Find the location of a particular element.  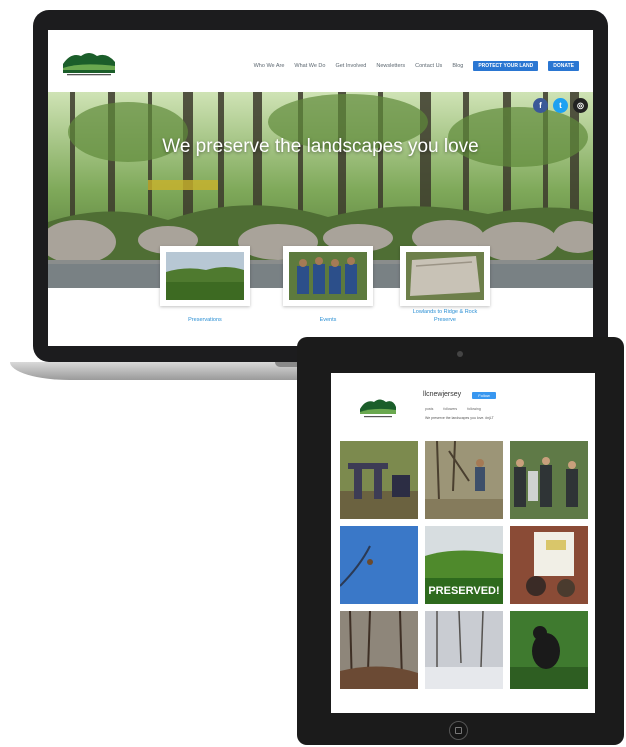

twitter-icon: t is located at coordinates (560, 105).